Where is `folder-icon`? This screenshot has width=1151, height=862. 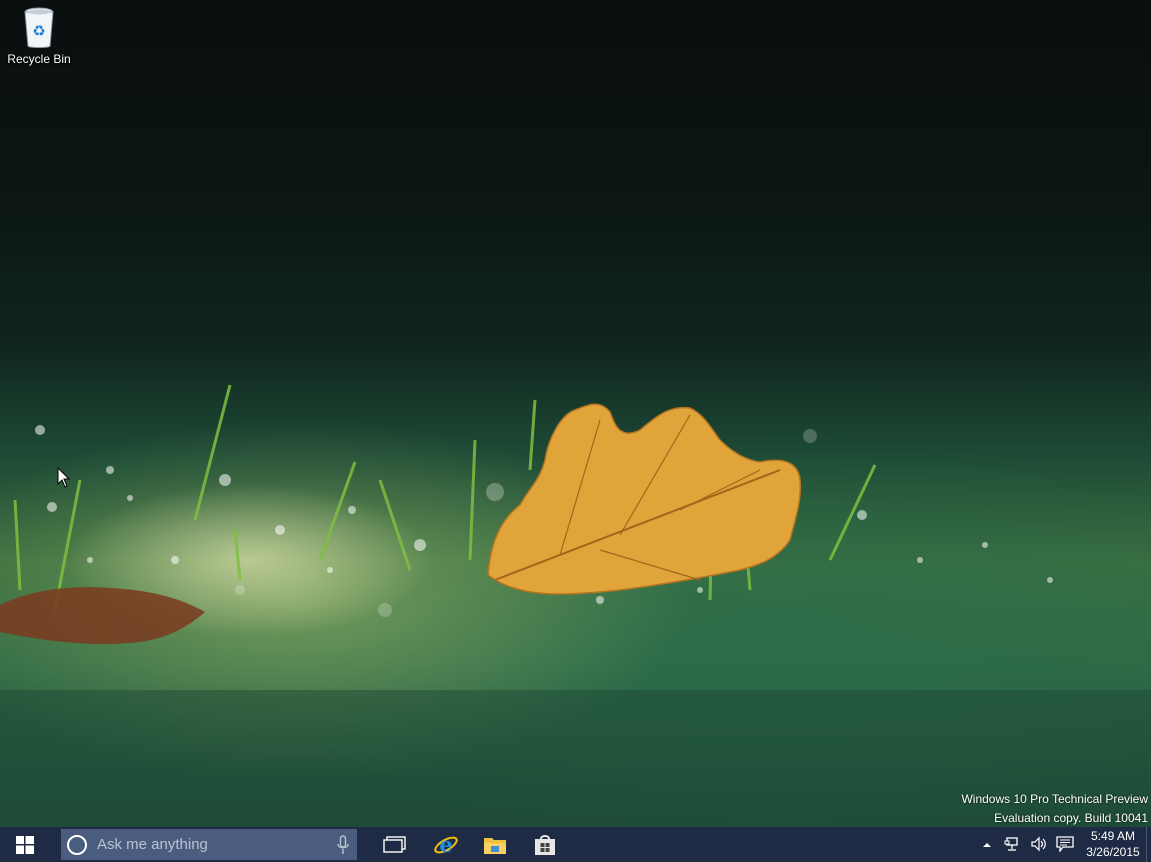 folder-icon is located at coordinates (495, 845).